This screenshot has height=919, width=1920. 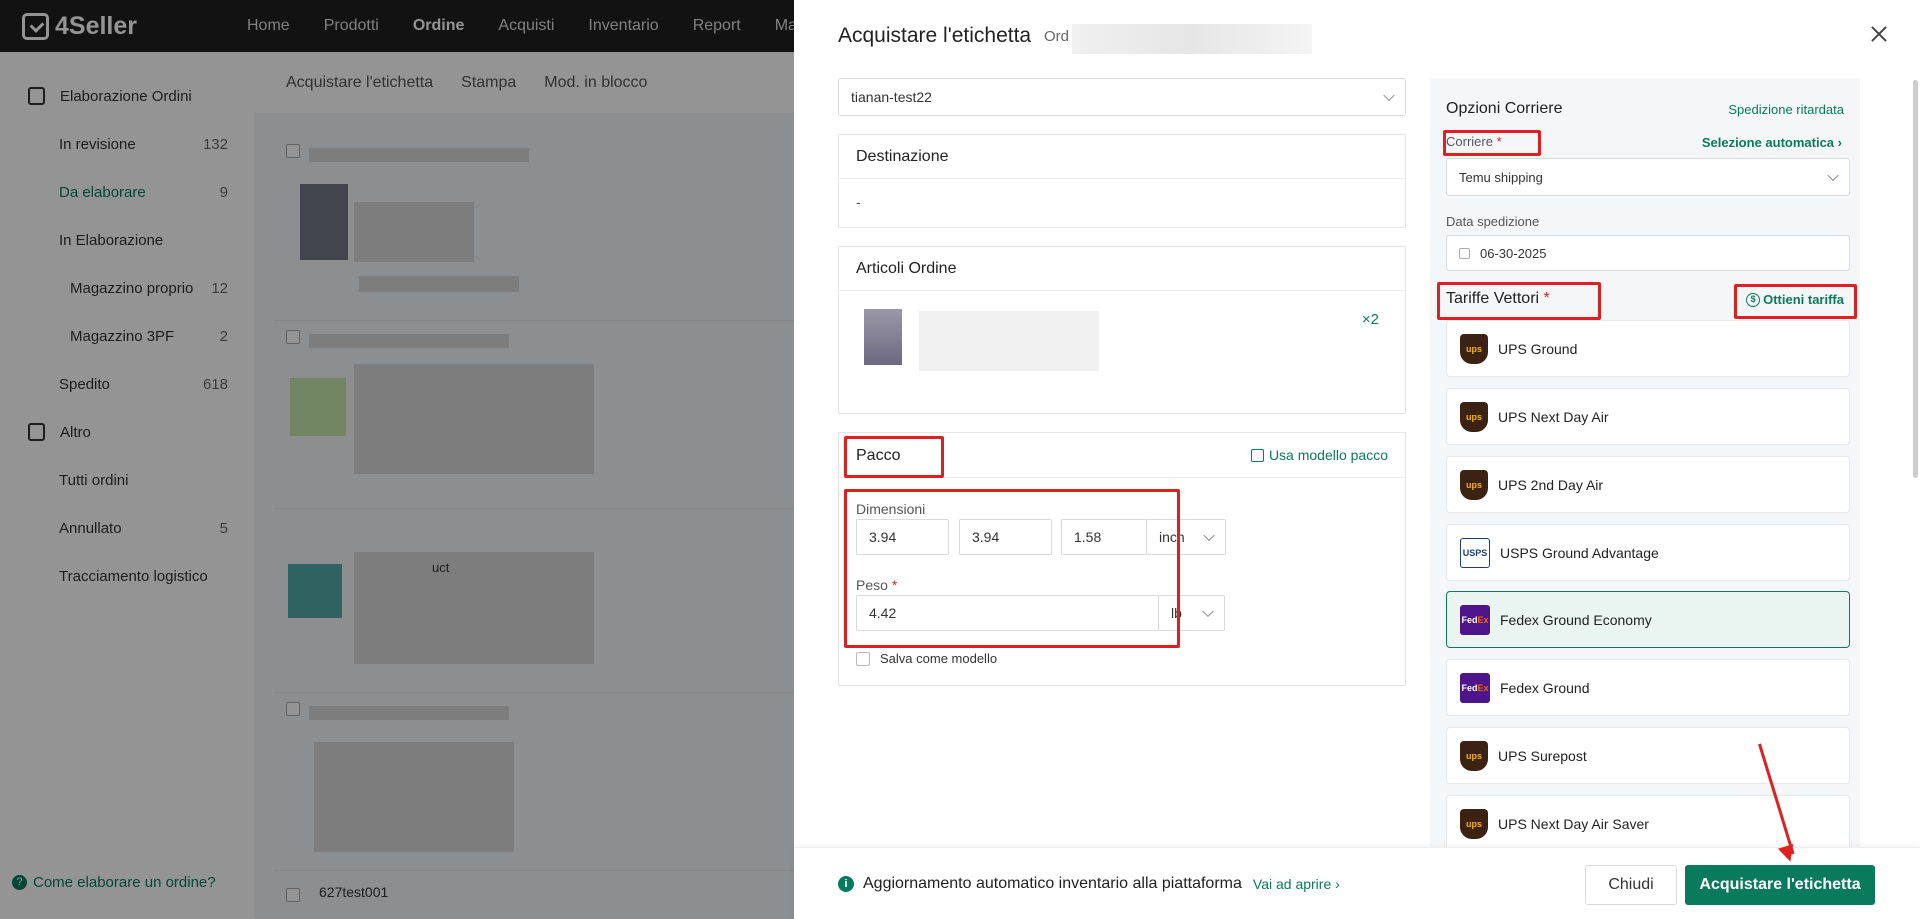 I want to click on ship-date-picker: 06-30-2025, so click(x=1648, y=253).